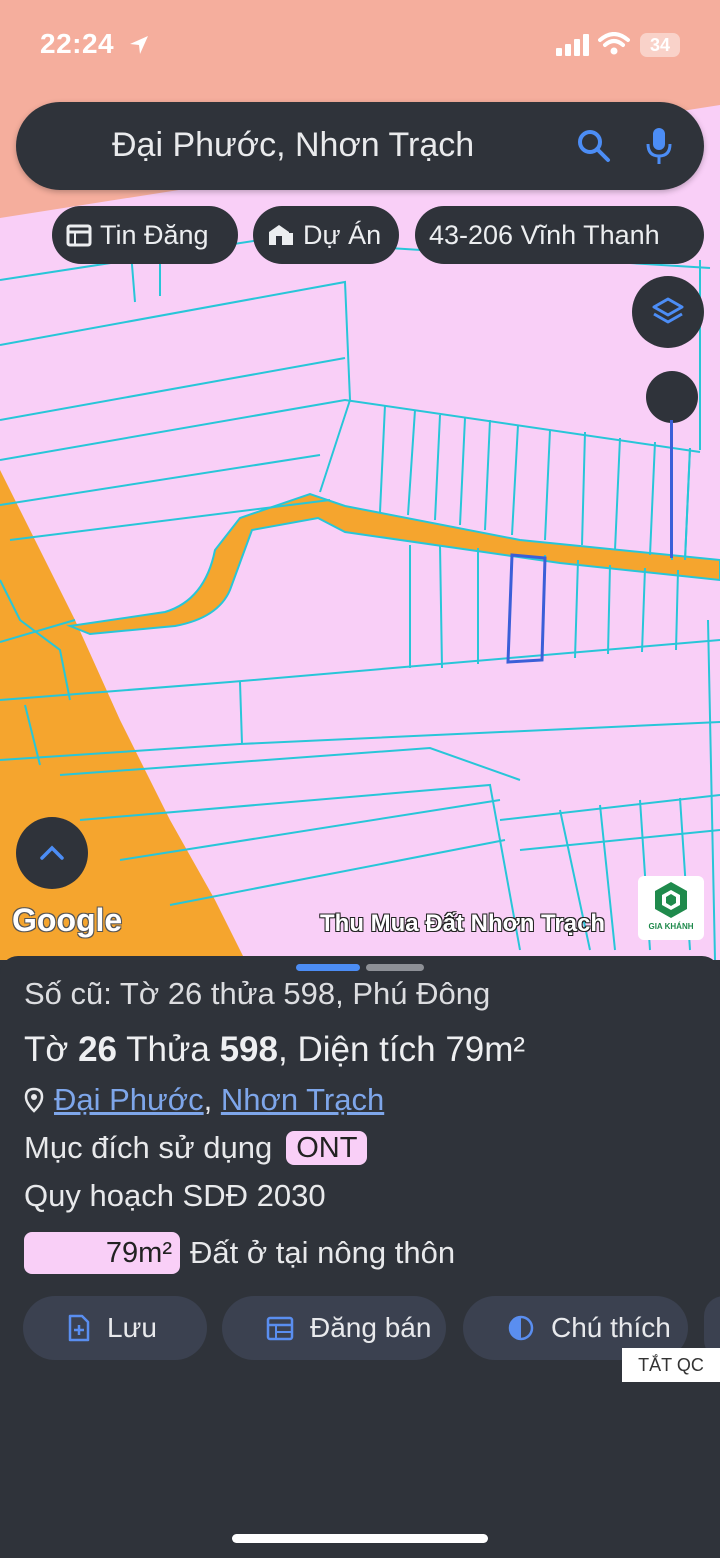  What do you see at coordinates (293, 145) in the screenshot?
I see `search-query: Đại Phước, Nhơn Trạch` at bounding box center [293, 145].